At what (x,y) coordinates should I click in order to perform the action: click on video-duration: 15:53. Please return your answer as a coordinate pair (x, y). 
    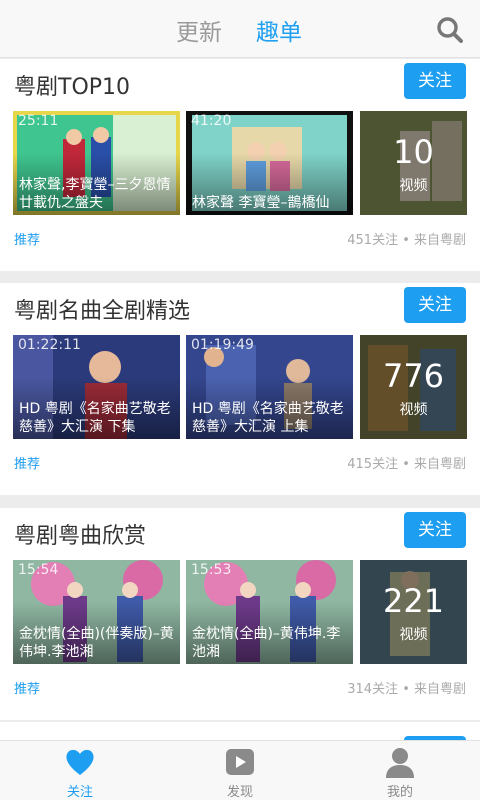
    Looking at the image, I should click on (211, 570).